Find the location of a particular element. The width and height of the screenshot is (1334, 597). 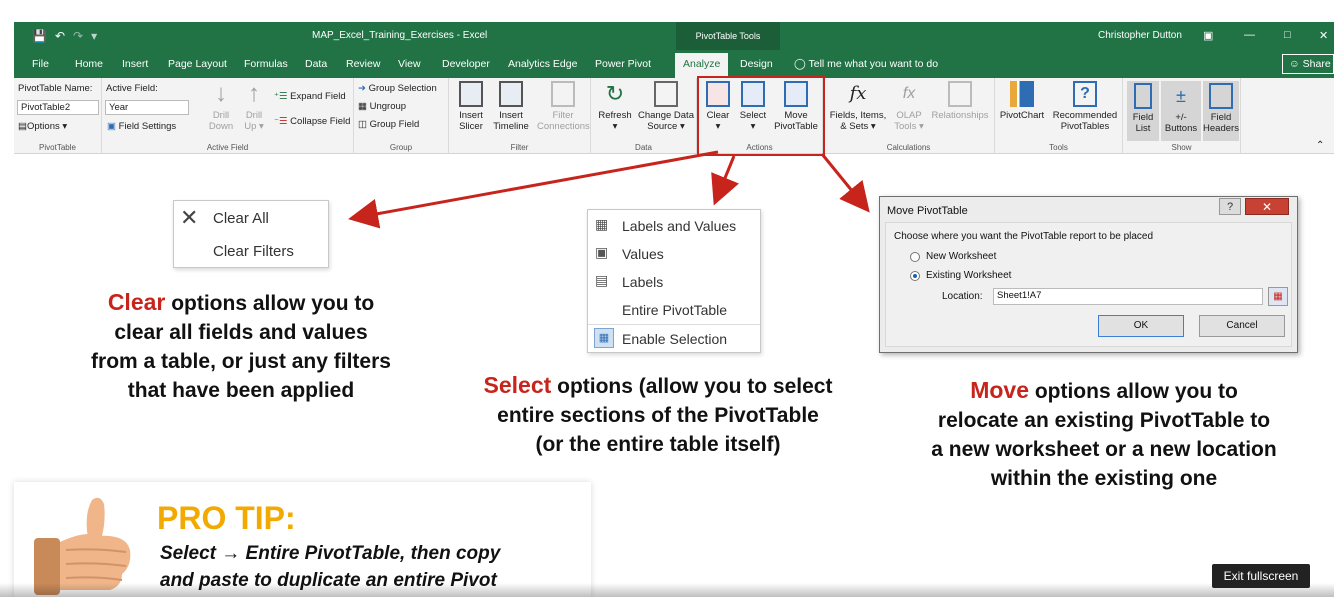

undo-icon: ↶ is located at coordinates (60, 36).